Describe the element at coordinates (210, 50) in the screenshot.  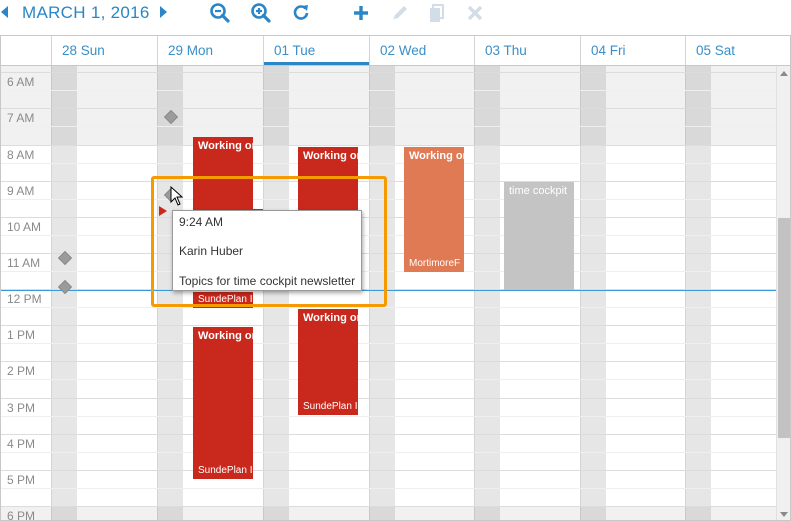
I see `day-header-mon: 29 Mon` at that location.